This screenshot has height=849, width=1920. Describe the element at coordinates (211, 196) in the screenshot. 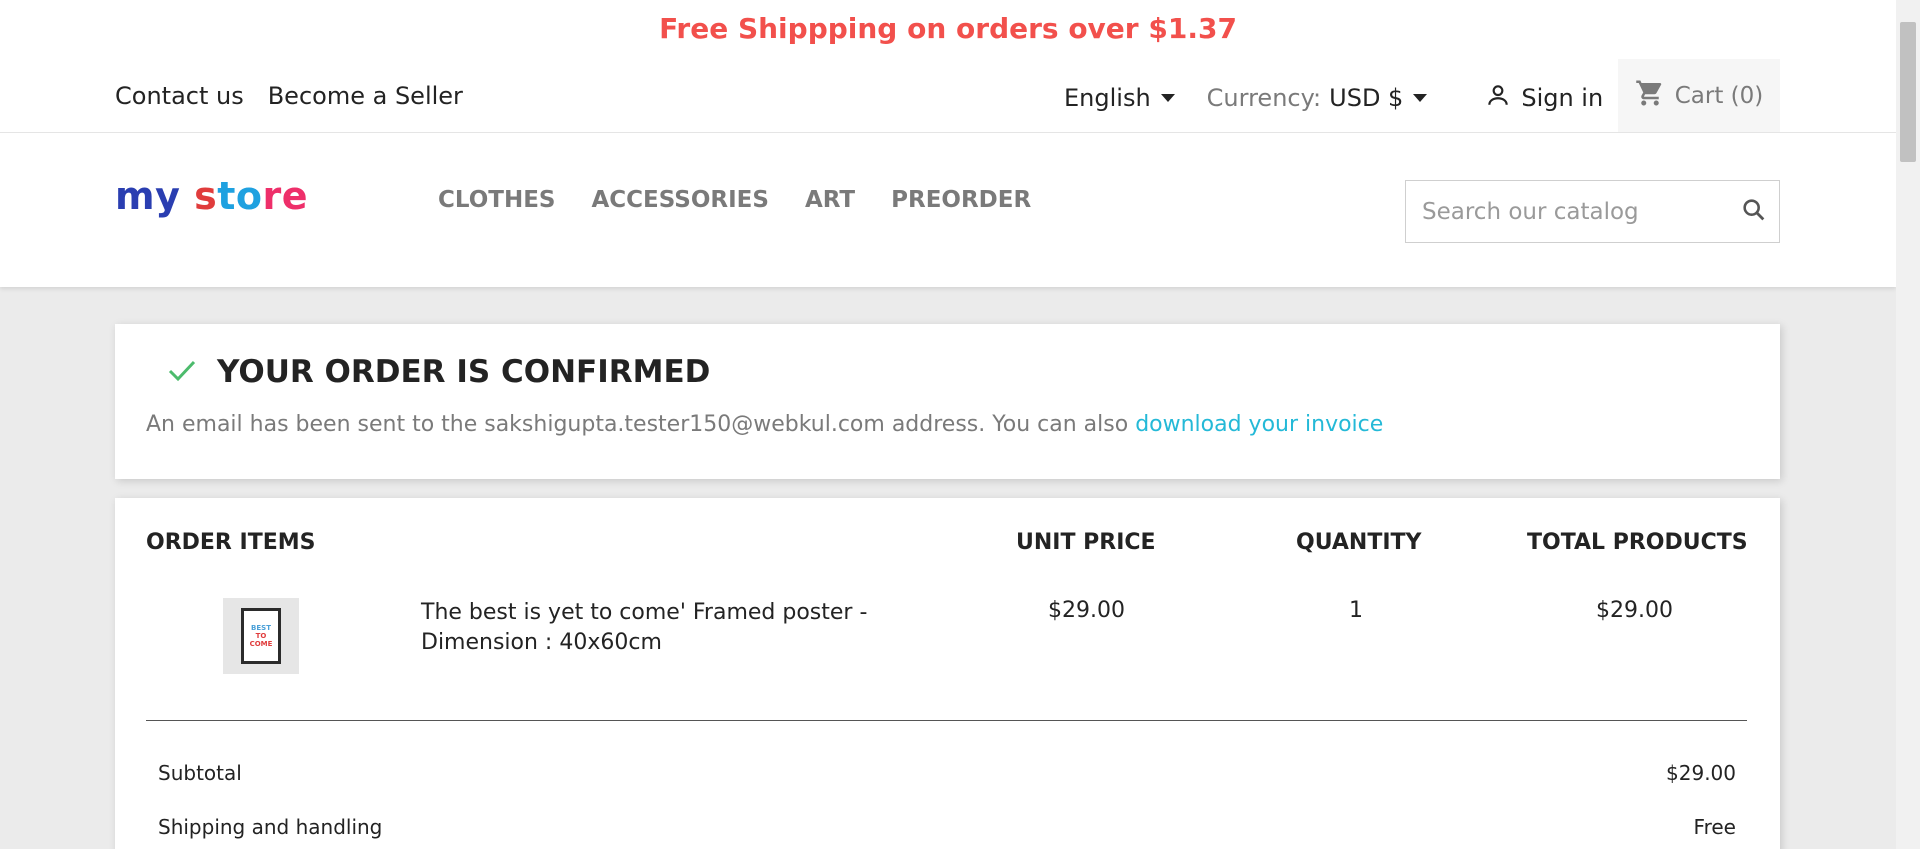

I see `store-logo: my store` at that location.